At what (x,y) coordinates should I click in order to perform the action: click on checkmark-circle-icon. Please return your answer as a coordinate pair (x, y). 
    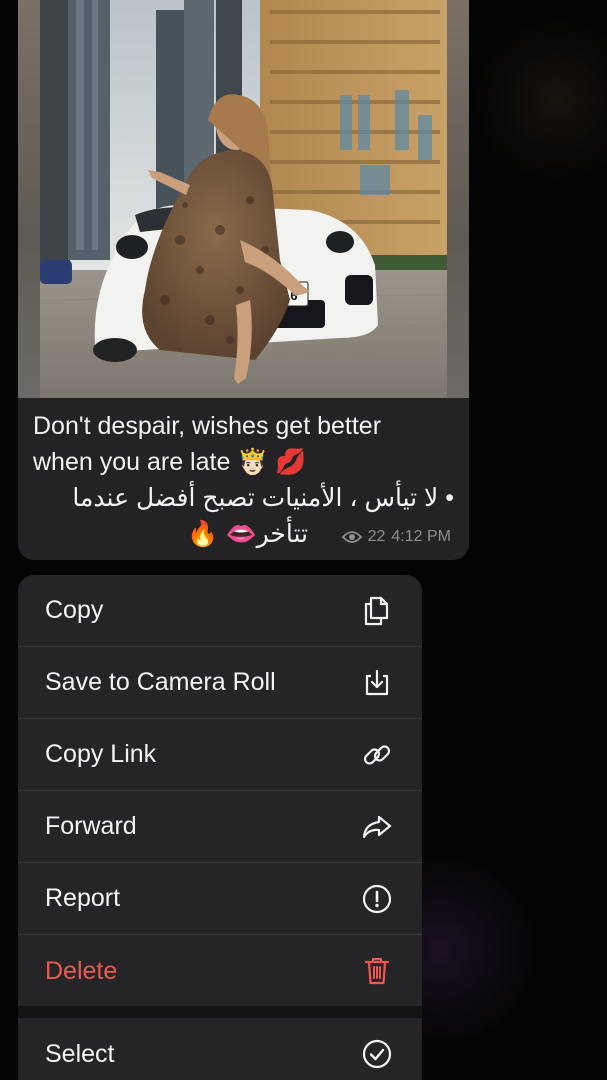
    Looking at the image, I should click on (377, 1054).